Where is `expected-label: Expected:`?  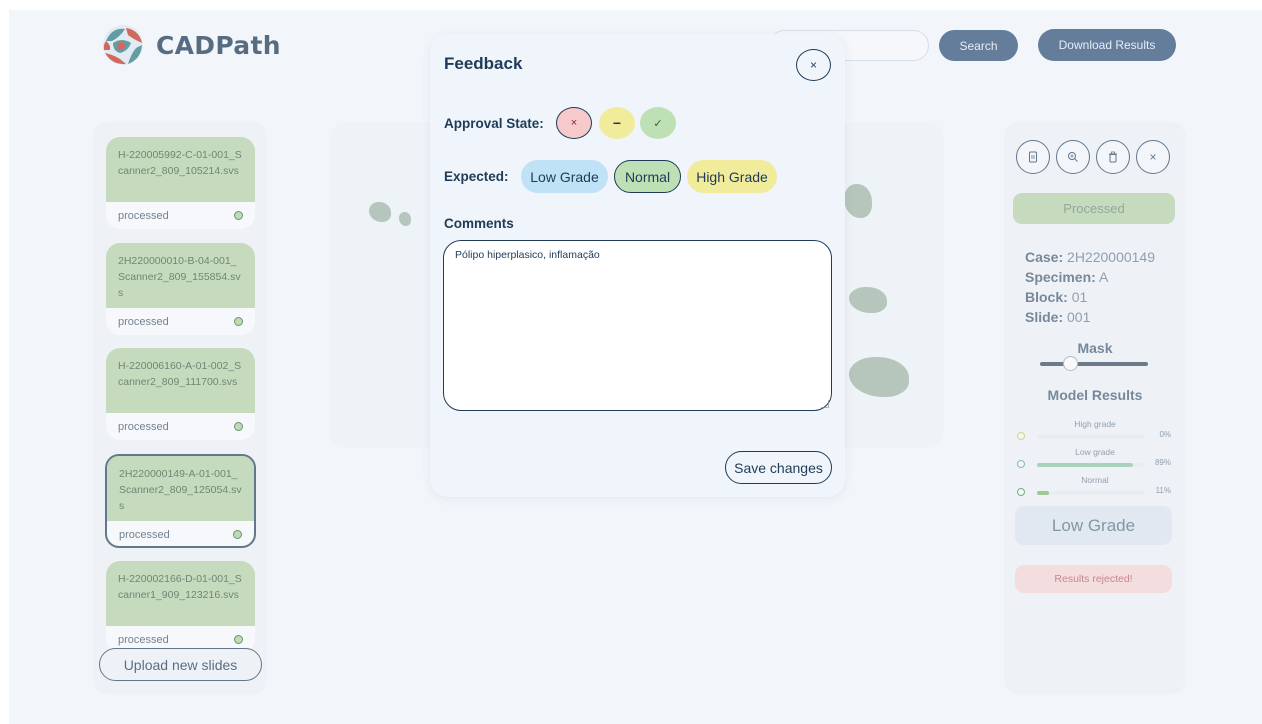 expected-label: Expected: is located at coordinates (476, 176).